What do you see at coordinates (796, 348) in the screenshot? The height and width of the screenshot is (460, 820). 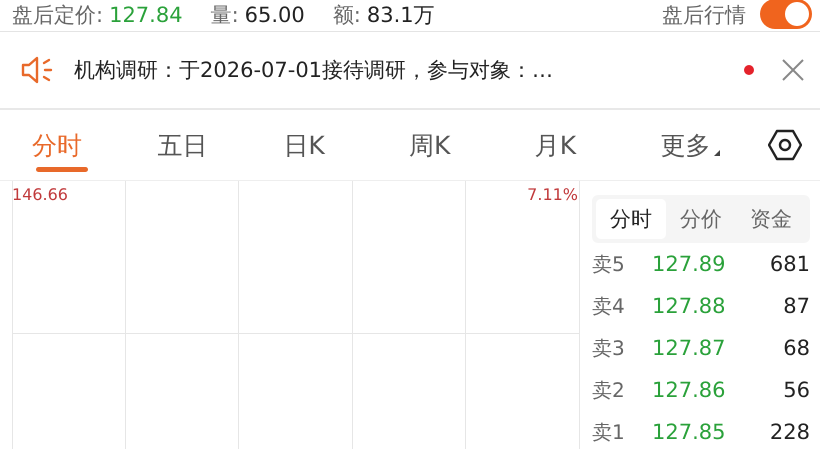 I see `ask-volume: 68` at bounding box center [796, 348].